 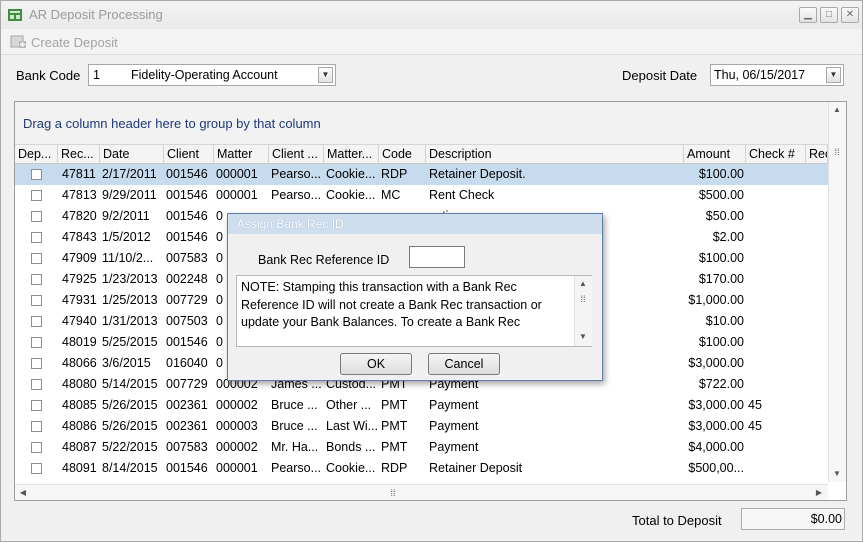 What do you see at coordinates (23, 493) in the screenshot?
I see `scroll-left-icon: ◀` at bounding box center [23, 493].